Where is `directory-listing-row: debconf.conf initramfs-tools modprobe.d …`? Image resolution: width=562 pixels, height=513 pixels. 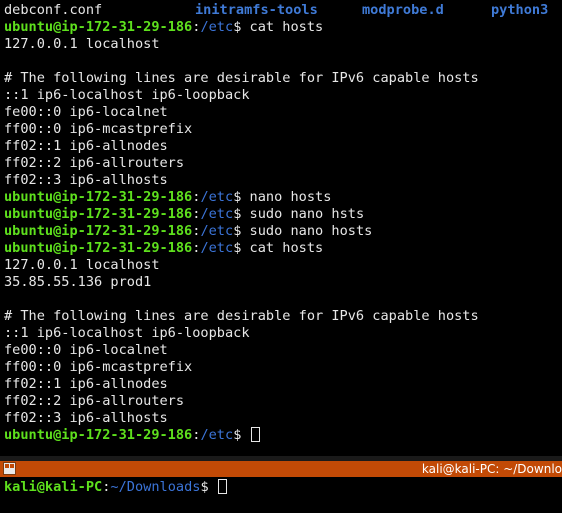
directory-listing-row: debconf.conf initramfs-tools modprobe.d … is located at coordinates (276, 10).